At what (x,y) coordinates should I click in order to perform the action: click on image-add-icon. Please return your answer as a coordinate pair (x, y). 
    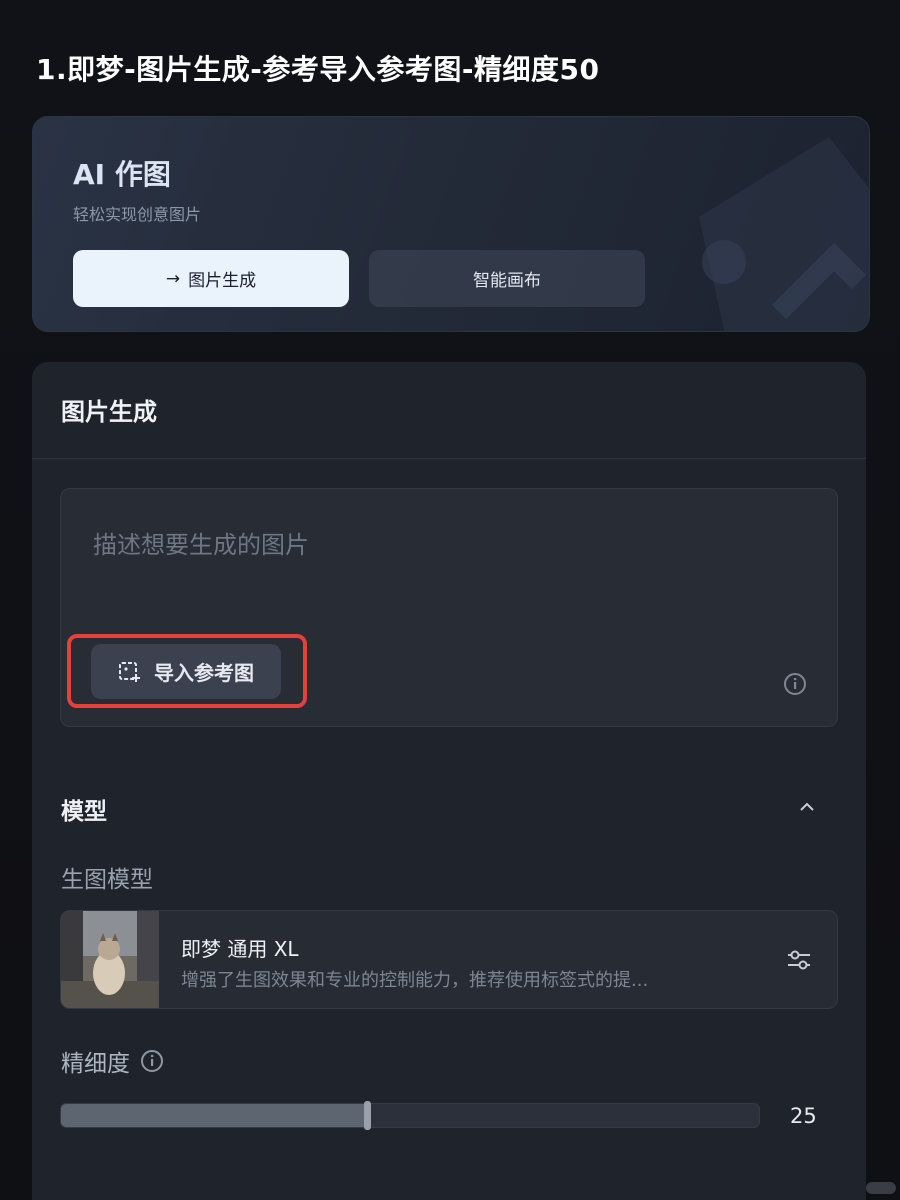
    Looking at the image, I should click on (129, 671).